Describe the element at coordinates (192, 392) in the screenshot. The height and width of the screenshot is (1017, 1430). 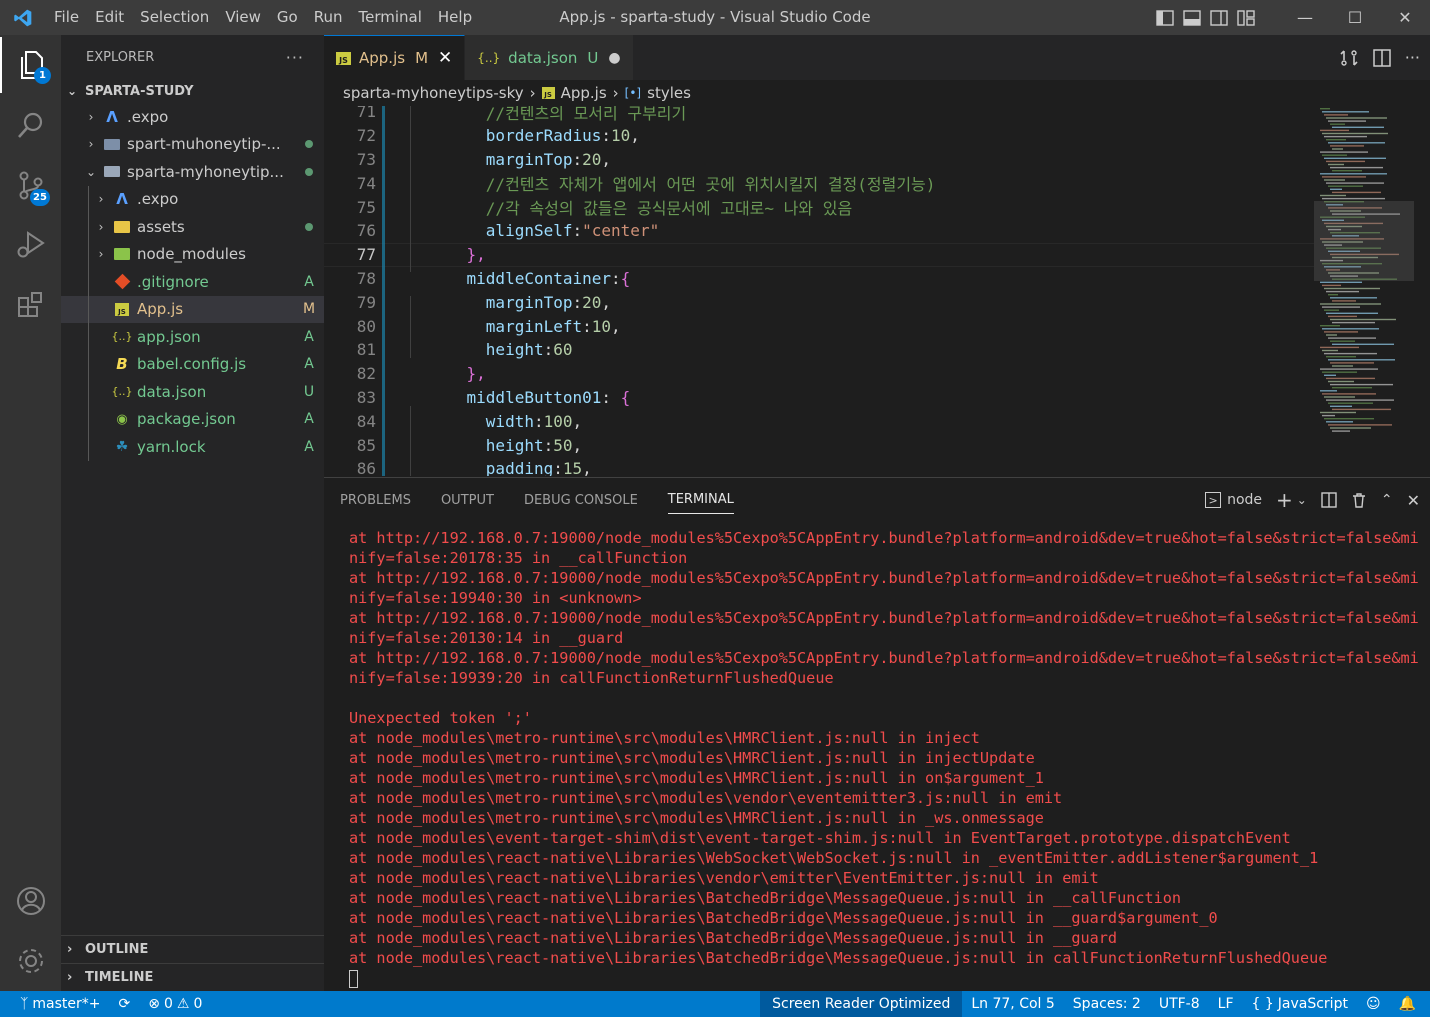
I see `tree-item: {..} data.json U` at that location.